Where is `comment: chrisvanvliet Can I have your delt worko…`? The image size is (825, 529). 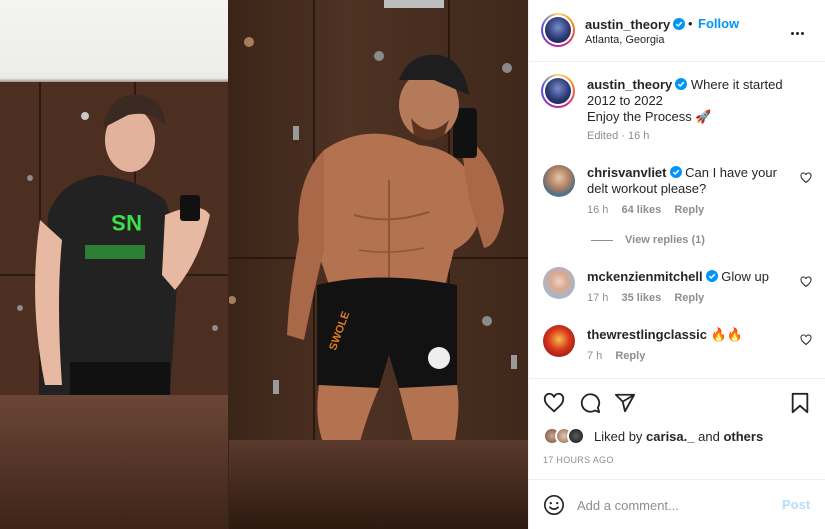 comment: chrisvanvliet Can I have your delt worko… is located at coordinates (692, 181).